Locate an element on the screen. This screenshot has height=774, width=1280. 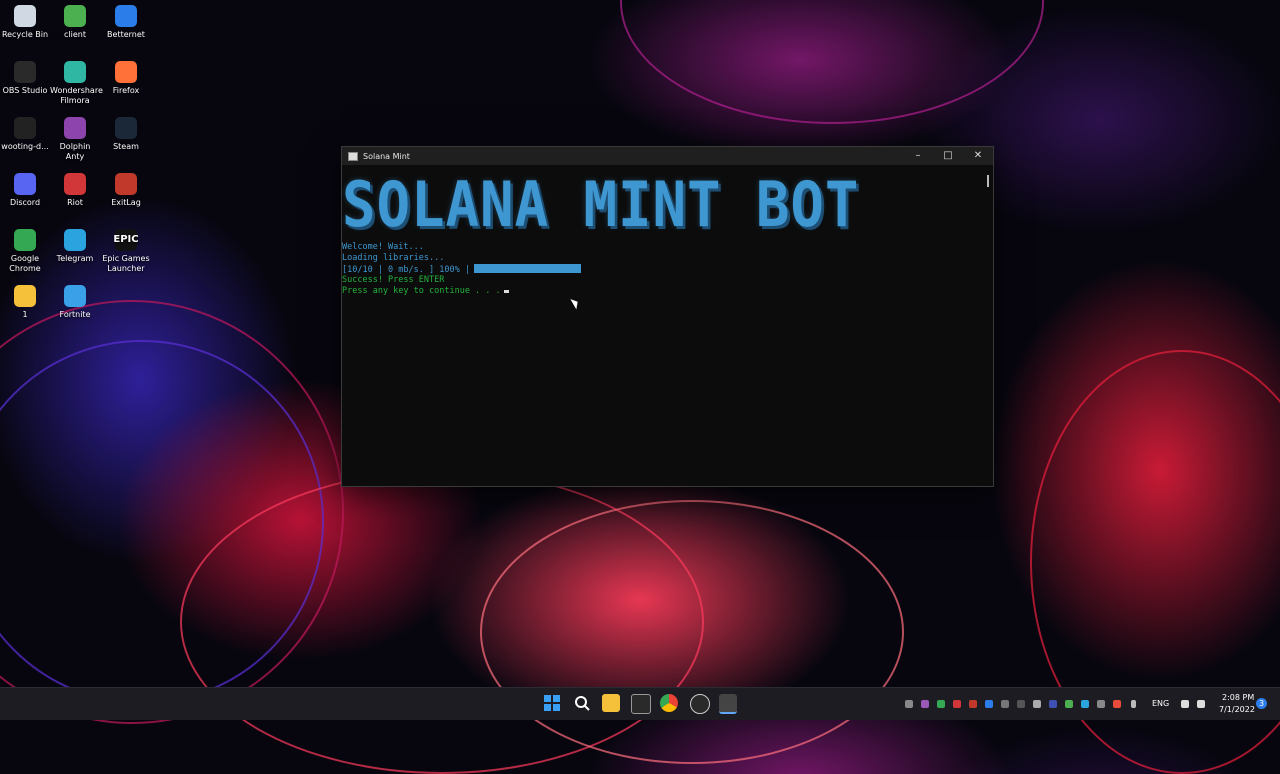
microphone-icon is located at coordinates (1133, 704).